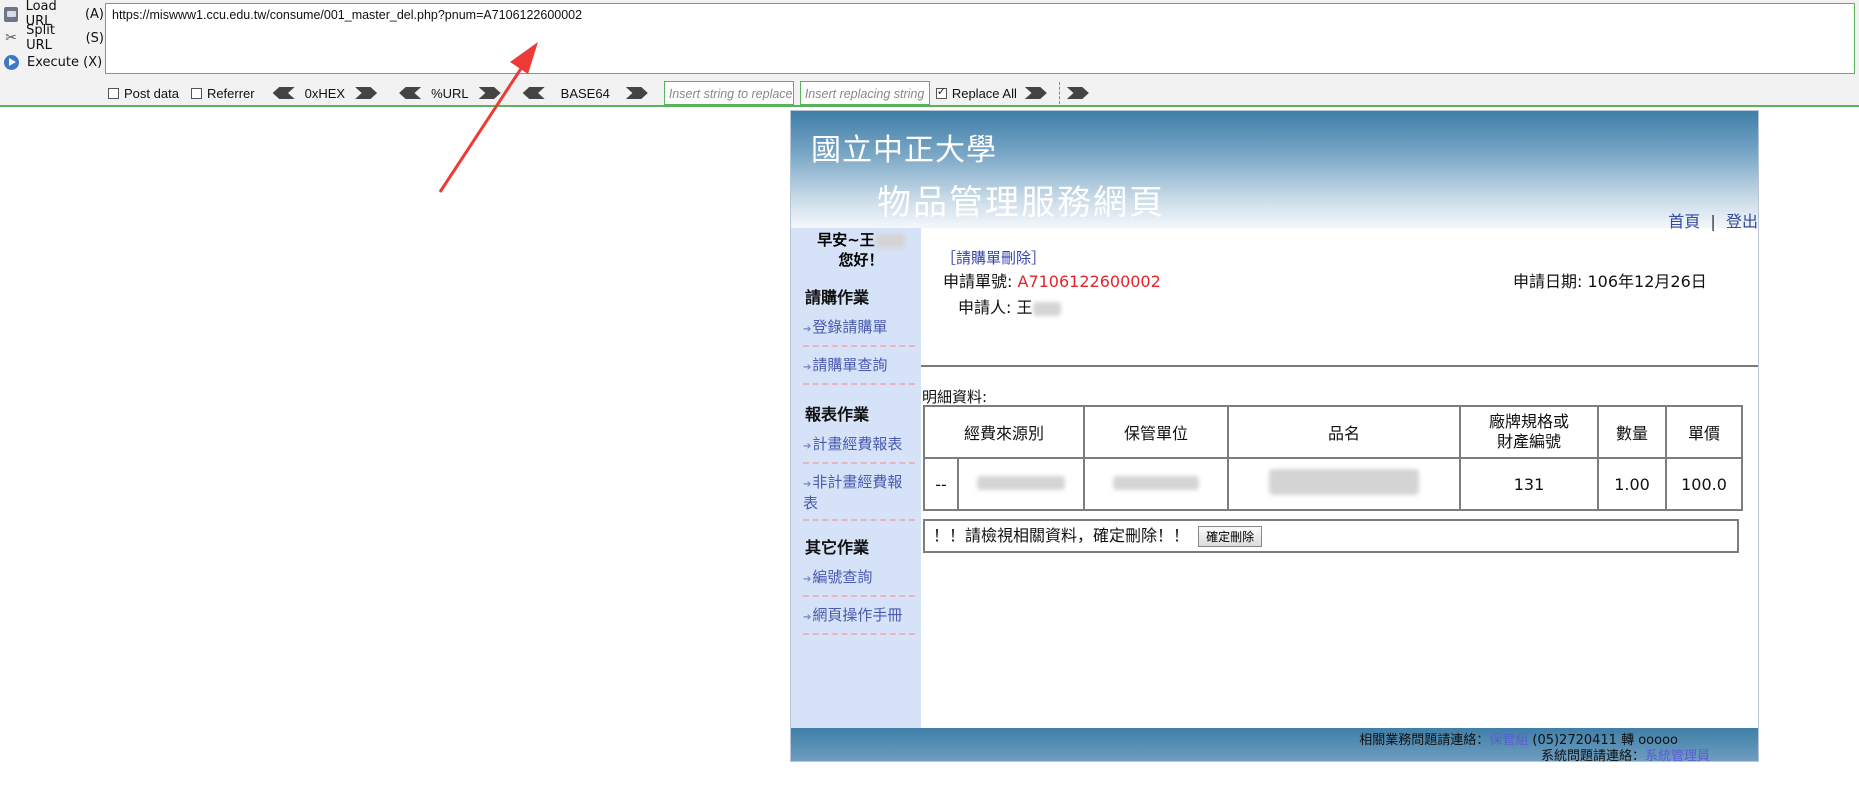 This screenshot has height=797, width=1859. I want to click on order-number-value: A7106122600002, so click(1089, 281).